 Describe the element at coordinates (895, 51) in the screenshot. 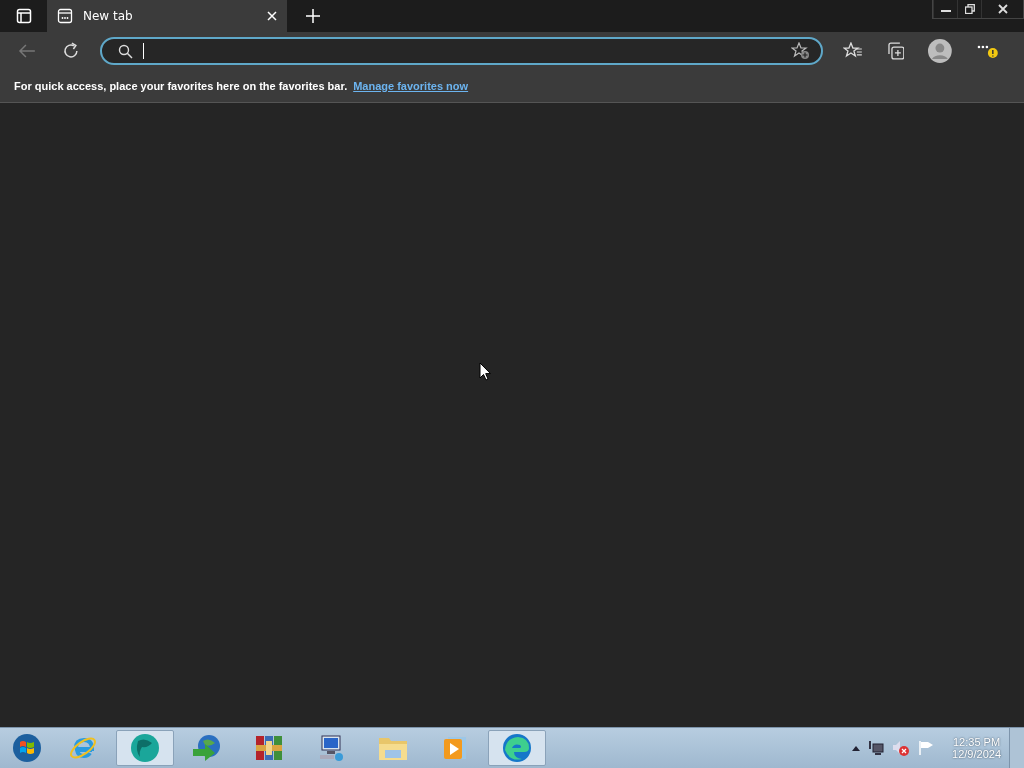

I see `collections-icon` at that location.